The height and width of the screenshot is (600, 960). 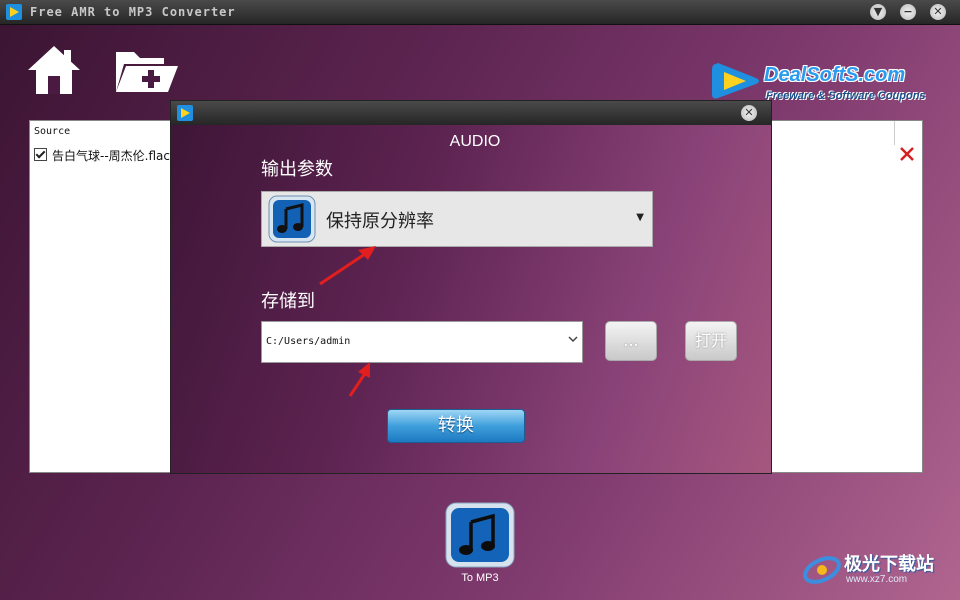 What do you see at coordinates (133, 12) in the screenshot?
I see `window-title: Free AMR to MP3 Converter` at bounding box center [133, 12].